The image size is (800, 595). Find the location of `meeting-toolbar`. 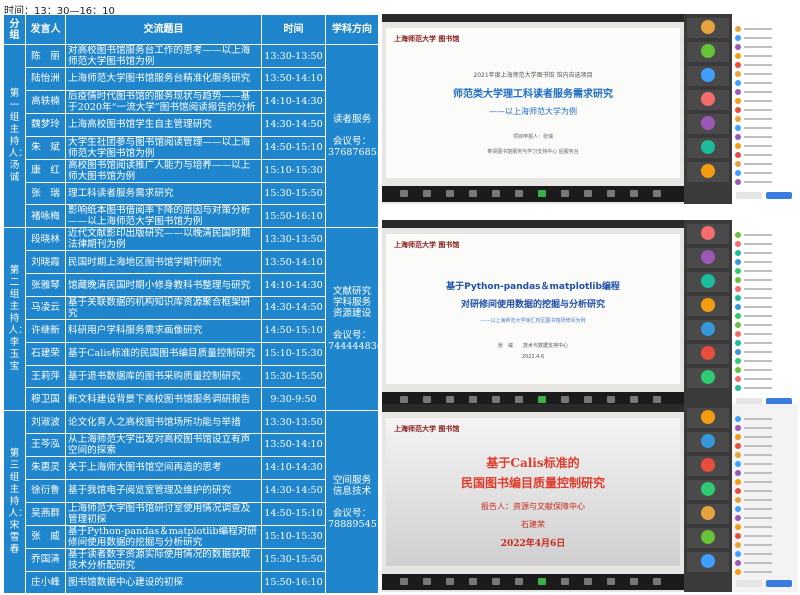

meeting-toolbar is located at coordinates (533, 194).